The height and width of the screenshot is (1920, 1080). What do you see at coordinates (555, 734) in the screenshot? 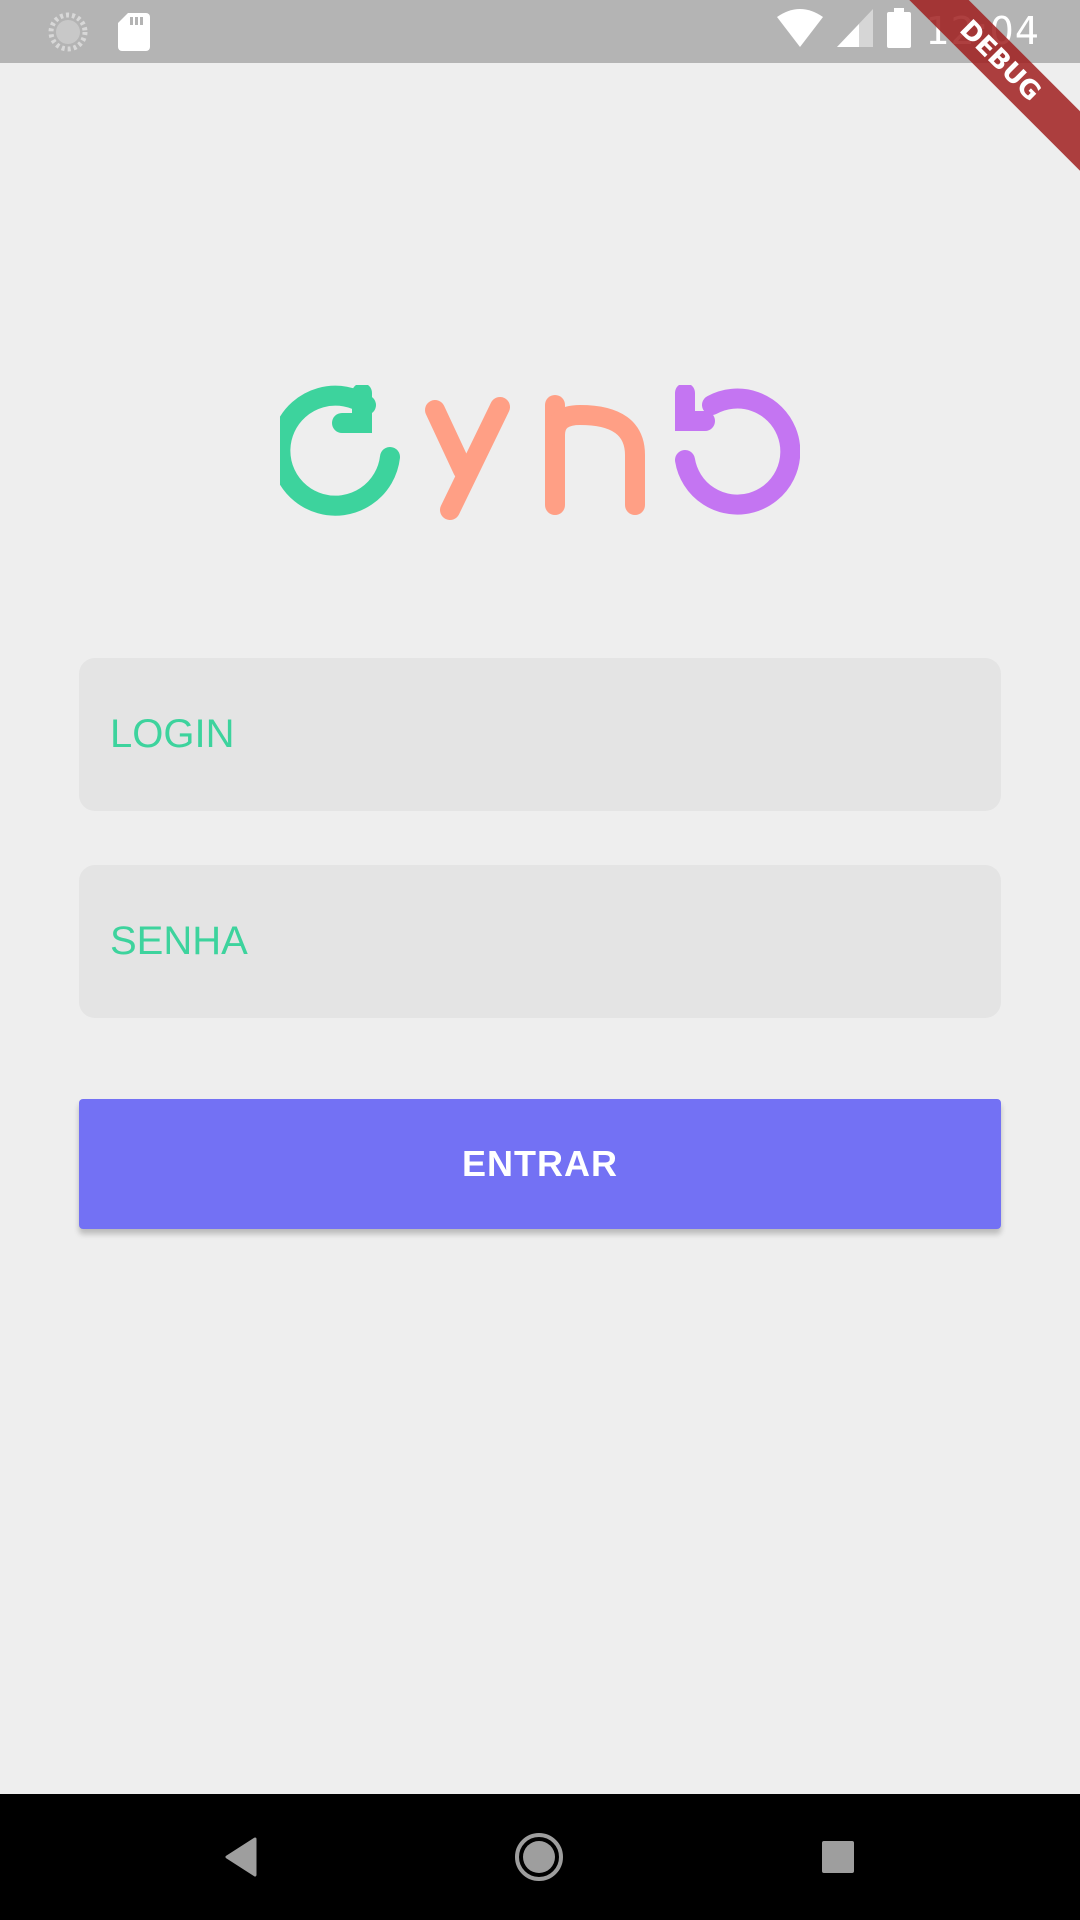
I see `login-input` at bounding box center [555, 734].